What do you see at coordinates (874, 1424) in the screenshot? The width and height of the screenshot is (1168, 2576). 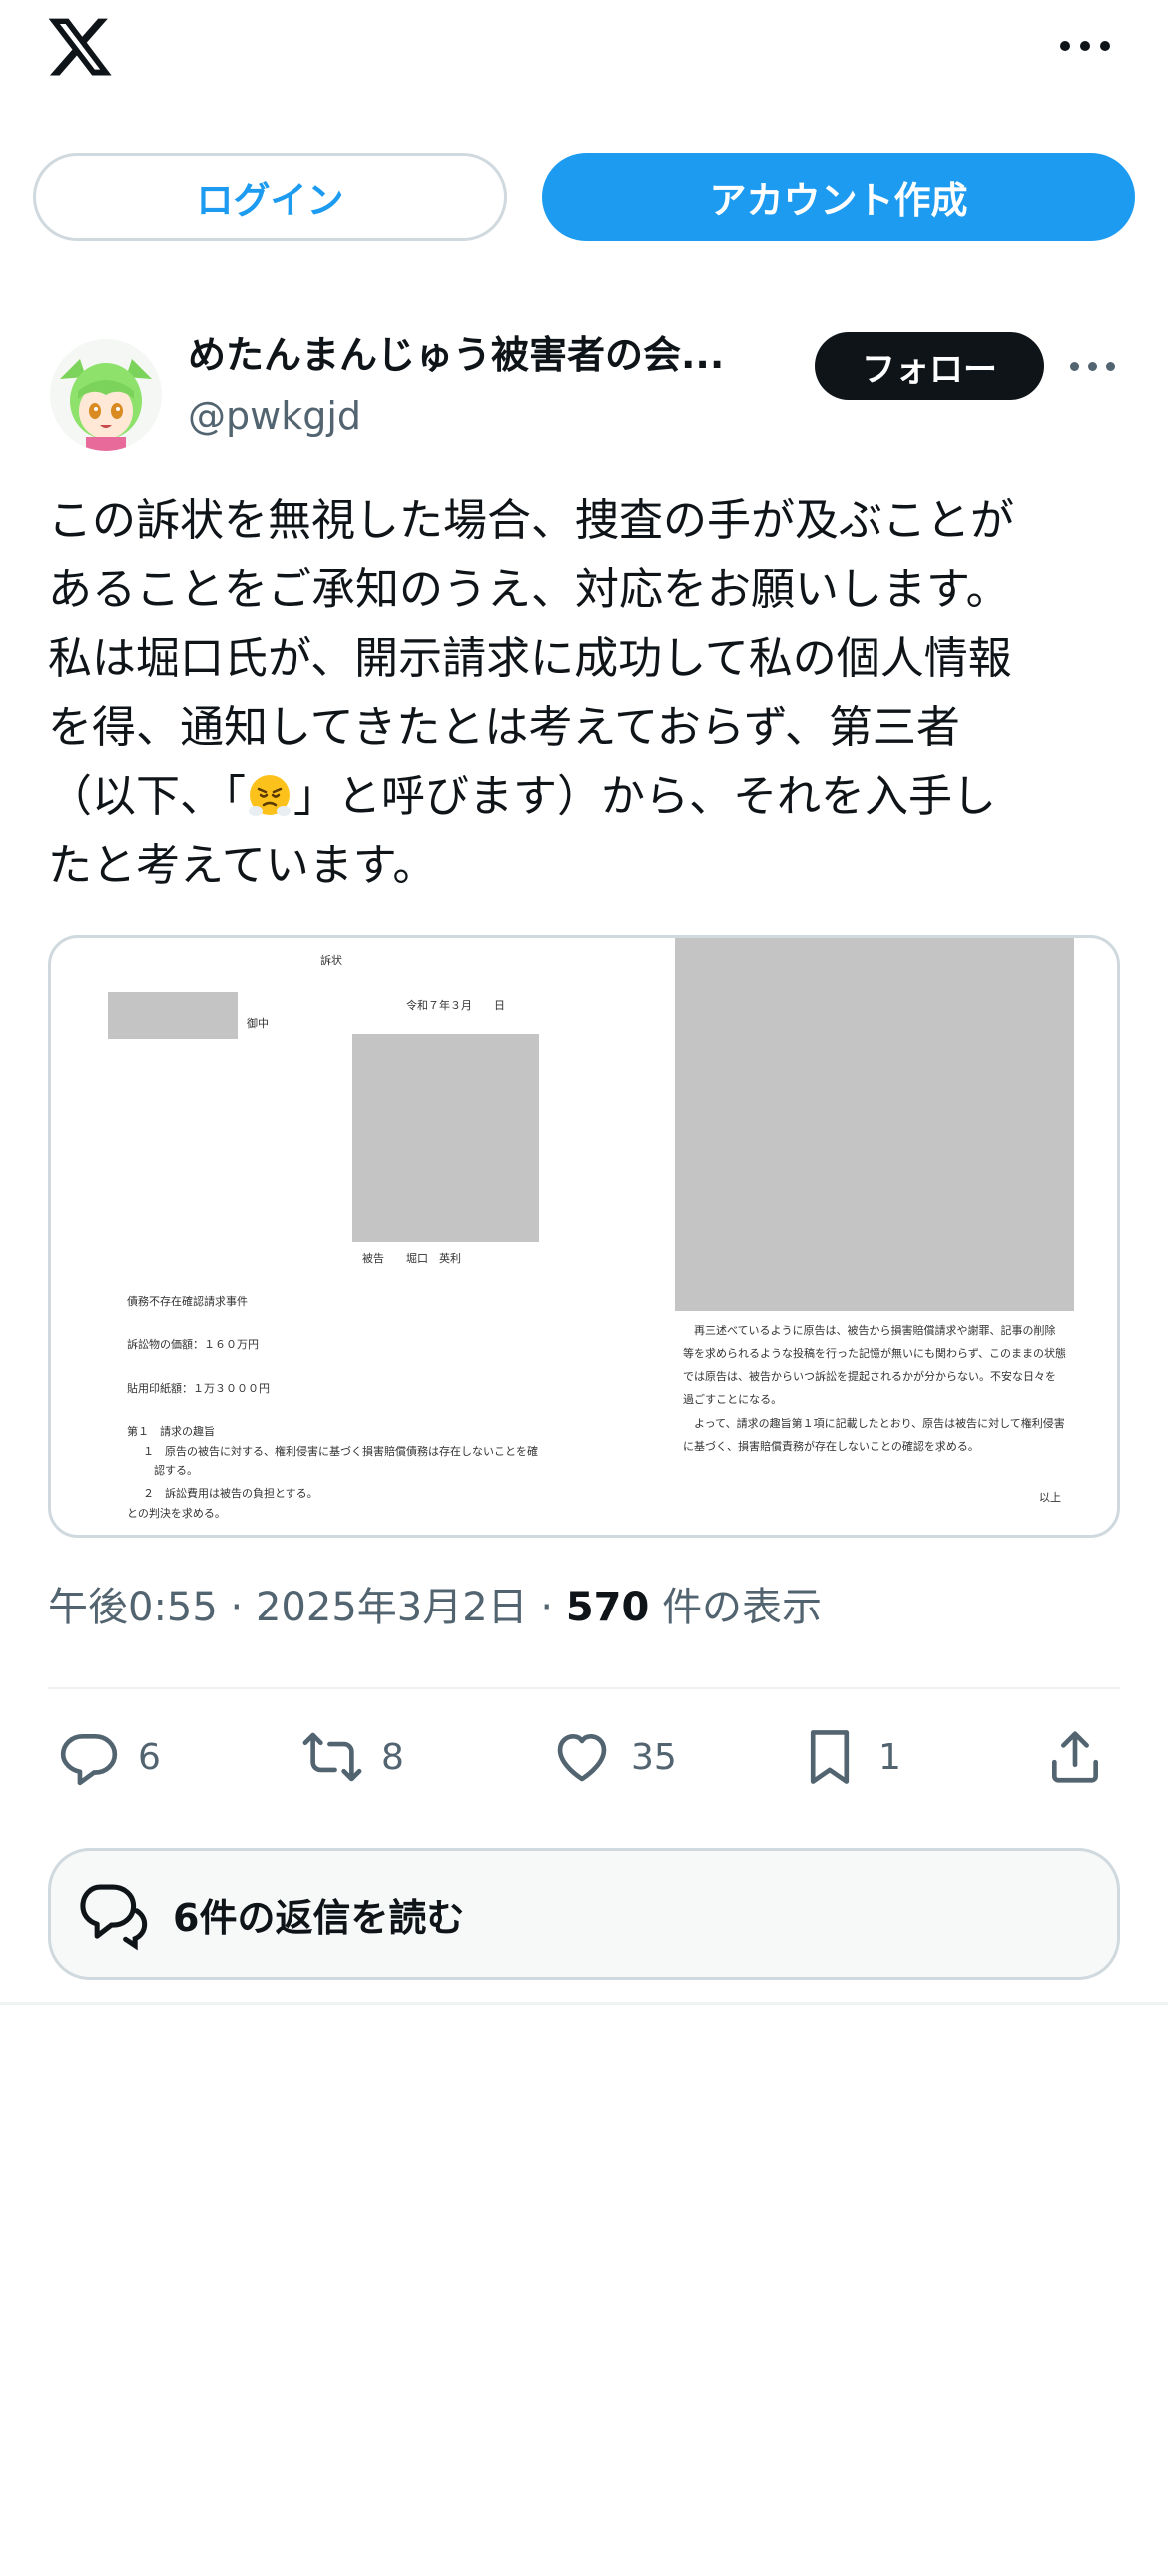 I see `document-paragraph-line: よって、請求の趣旨第１項に記載したとおり、原告は被告に対して権利侵害` at bounding box center [874, 1424].